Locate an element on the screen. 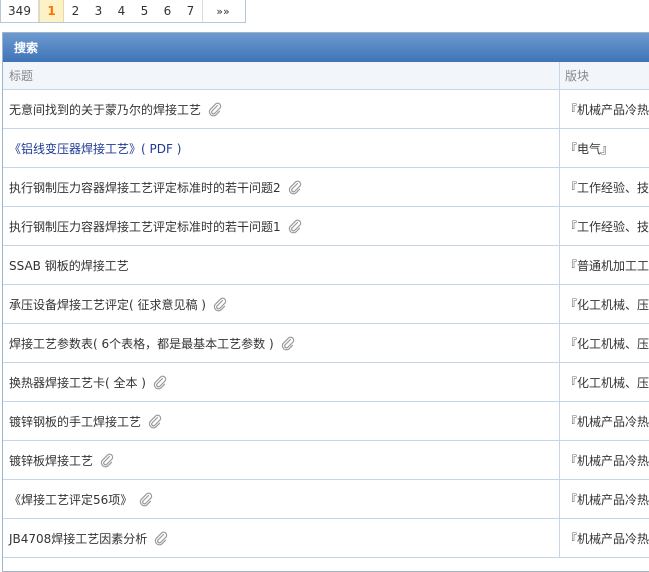  row-title-cell: 换热器焊接工艺卡( 全本 ) is located at coordinates (281, 382).